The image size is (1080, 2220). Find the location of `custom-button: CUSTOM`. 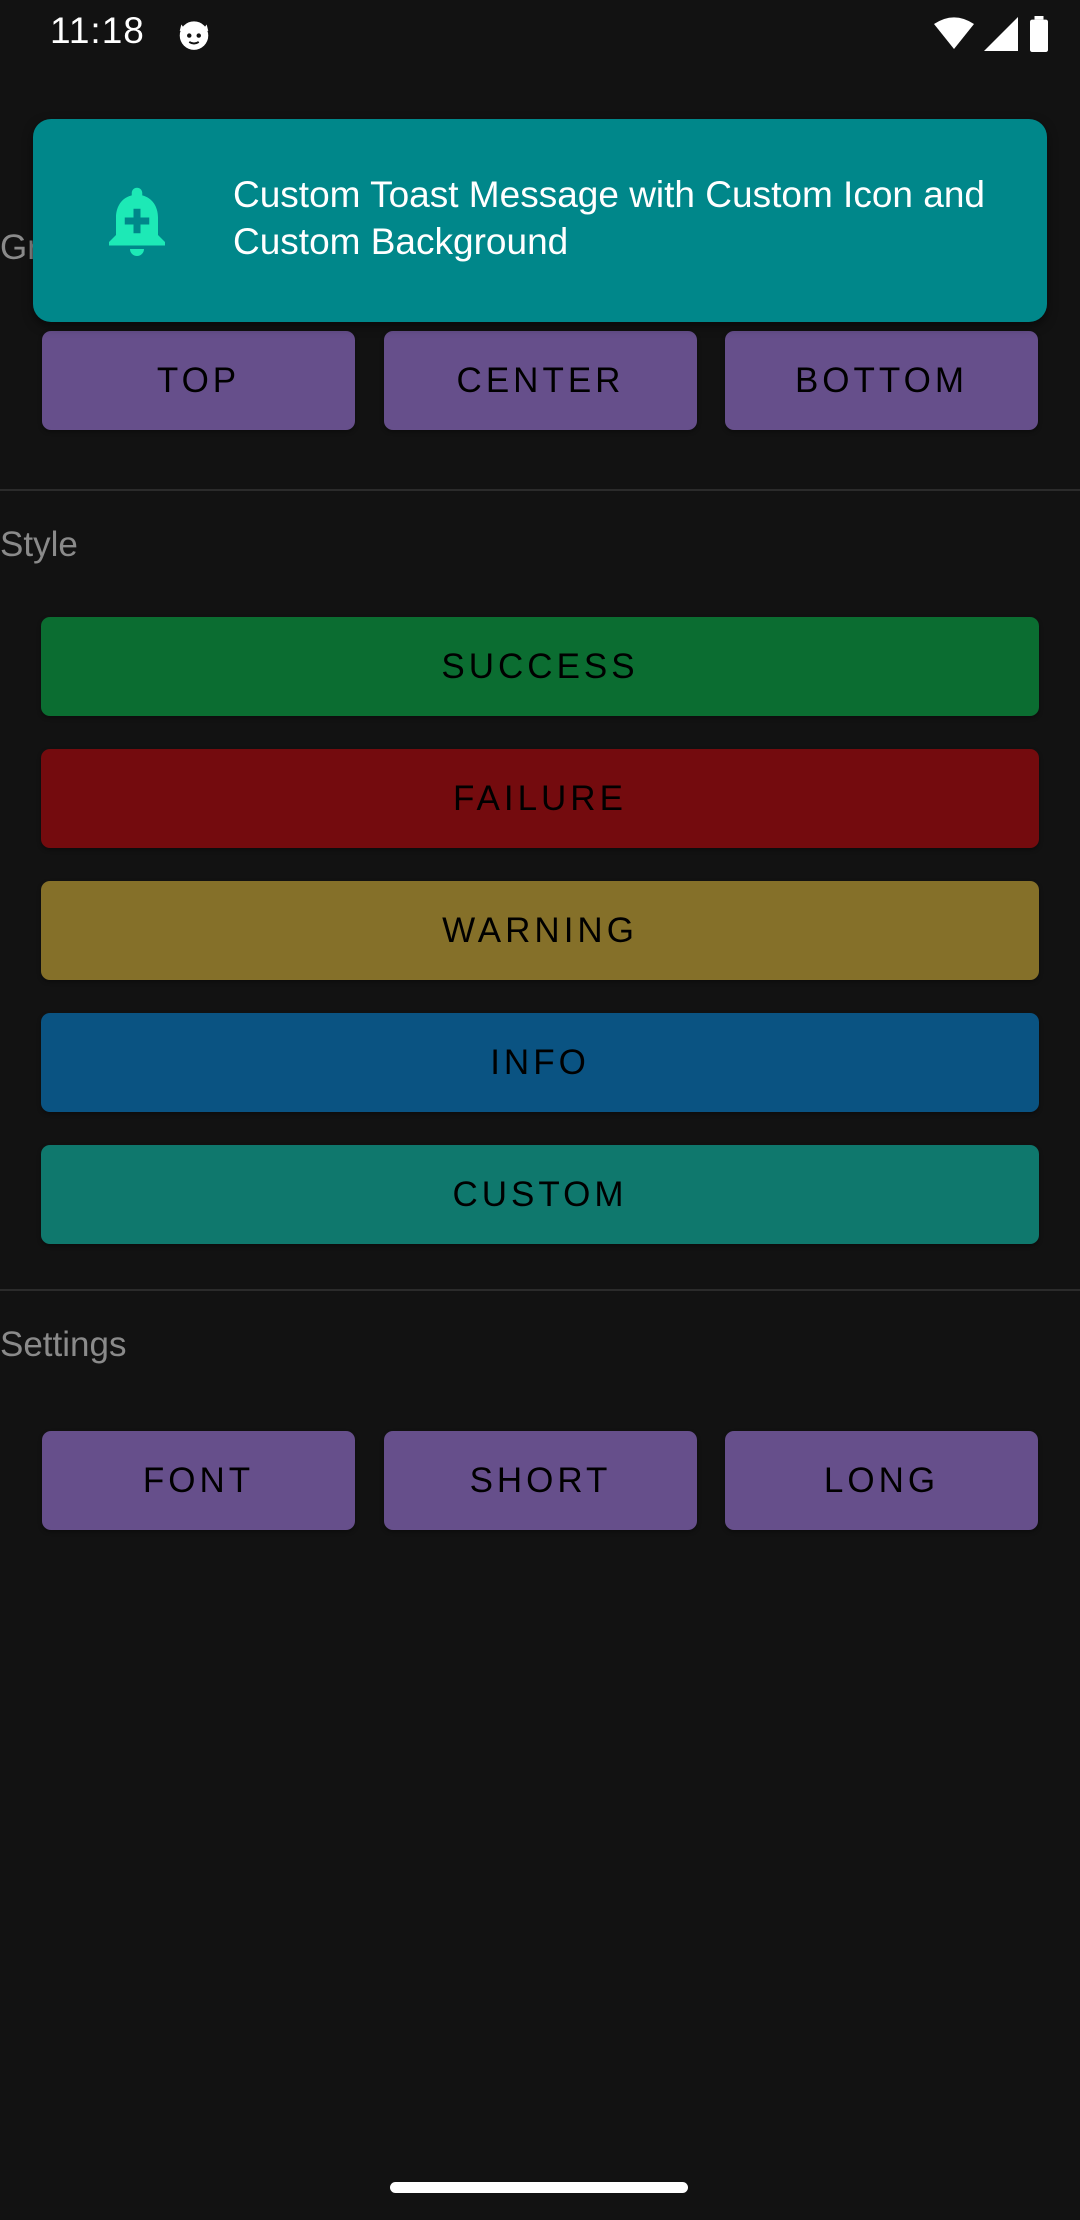

custom-button: CUSTOM is located at coordinates (540, 1194).